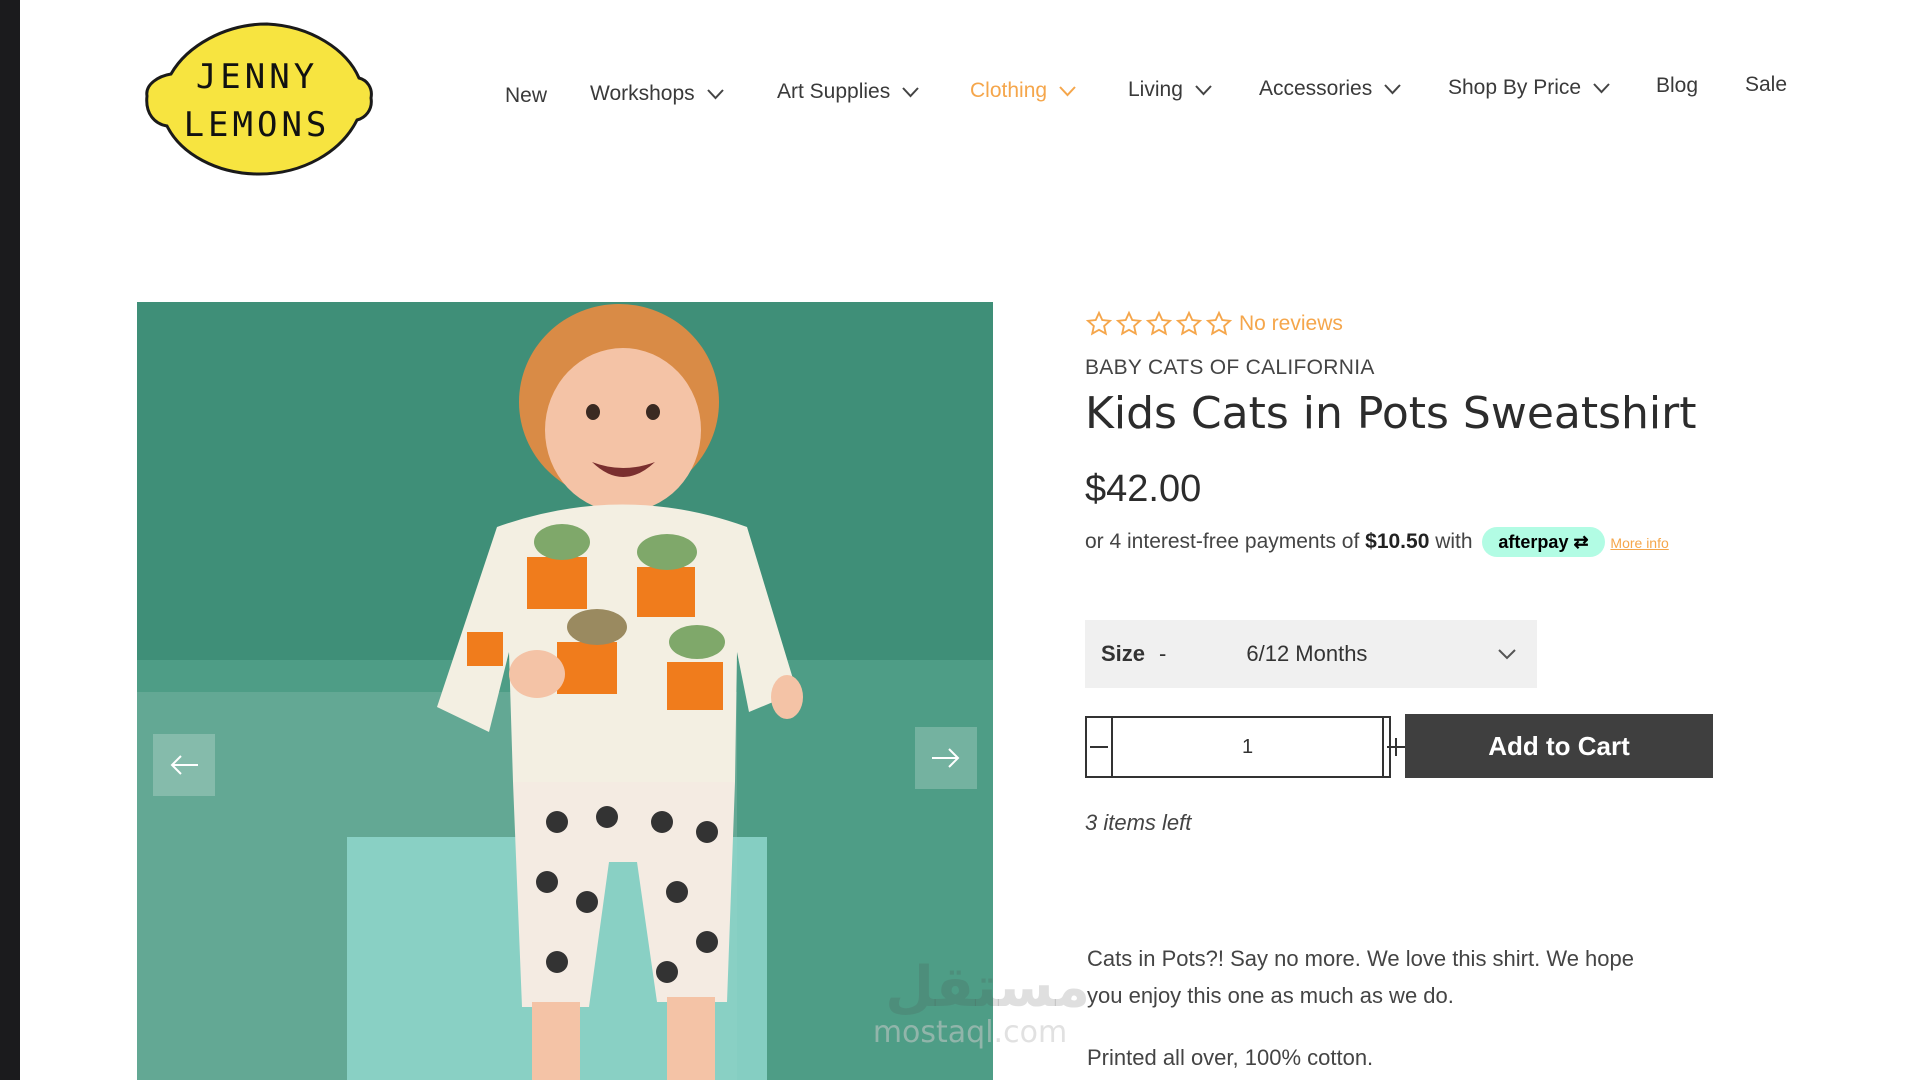 The image size is (1920, 1080). I want to click on add-to-cart-button: Add to Cart, so click(1559, 746).